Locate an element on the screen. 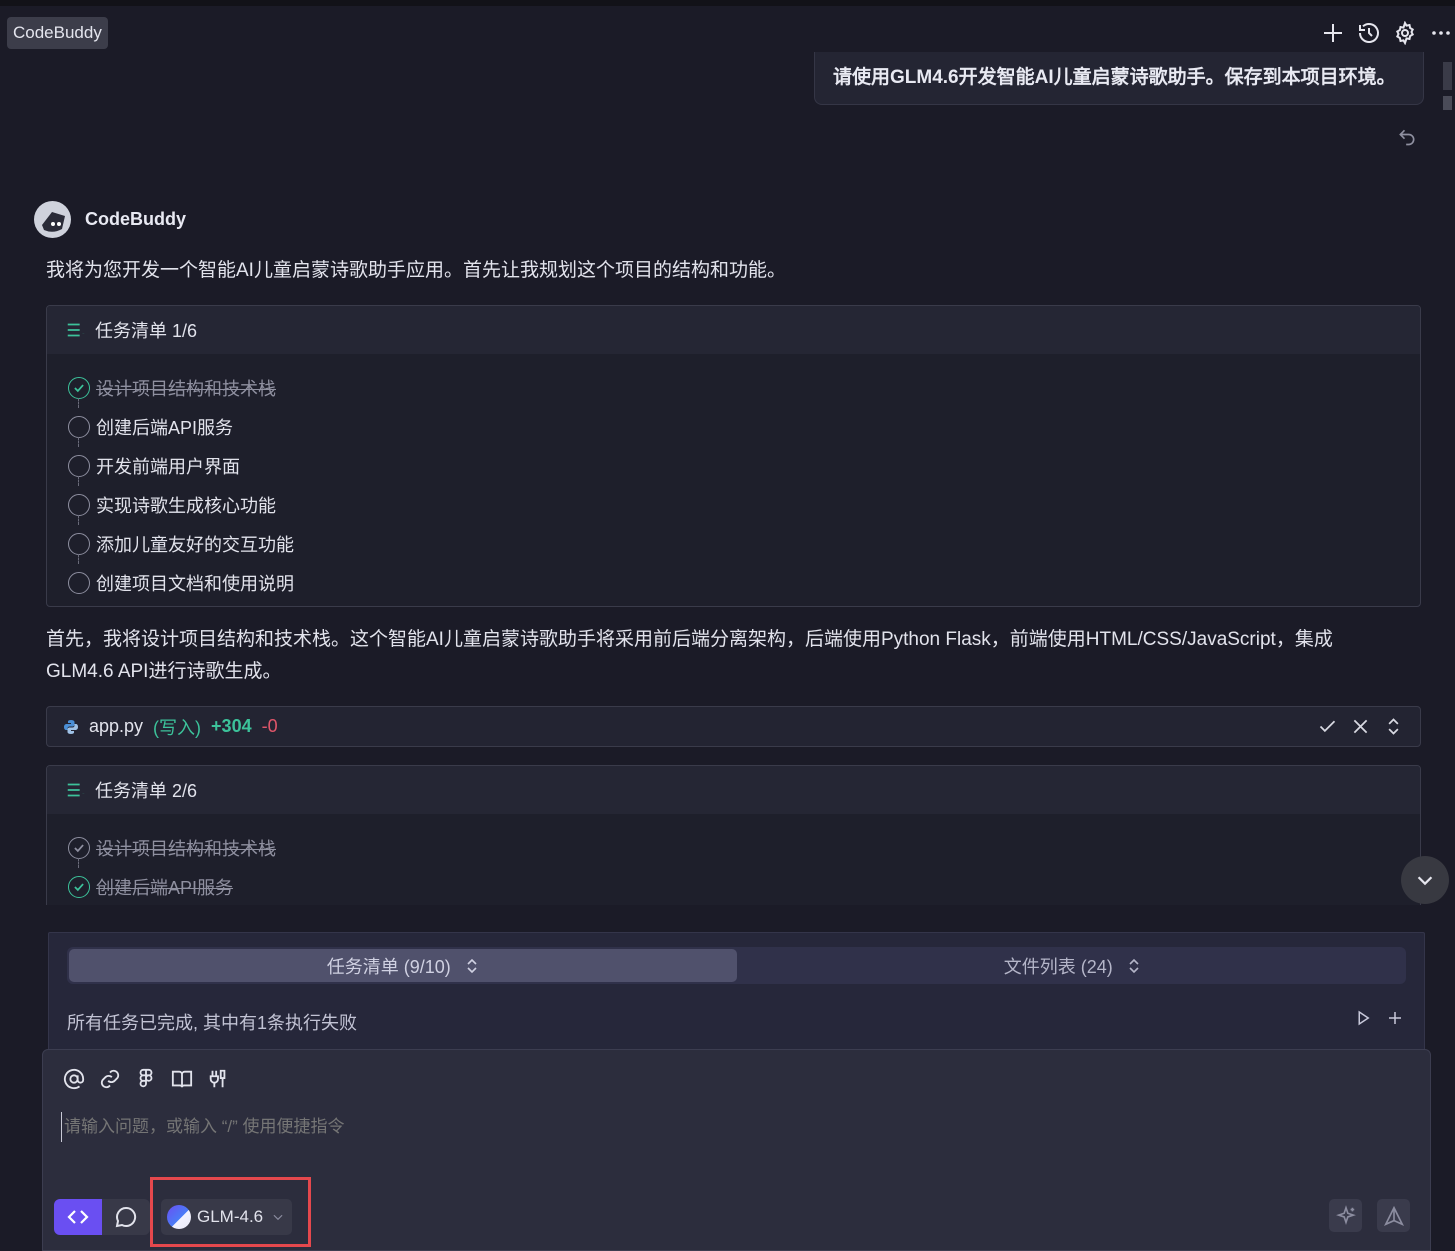  sparkle-icon is located at coordinates (1345, 1214).